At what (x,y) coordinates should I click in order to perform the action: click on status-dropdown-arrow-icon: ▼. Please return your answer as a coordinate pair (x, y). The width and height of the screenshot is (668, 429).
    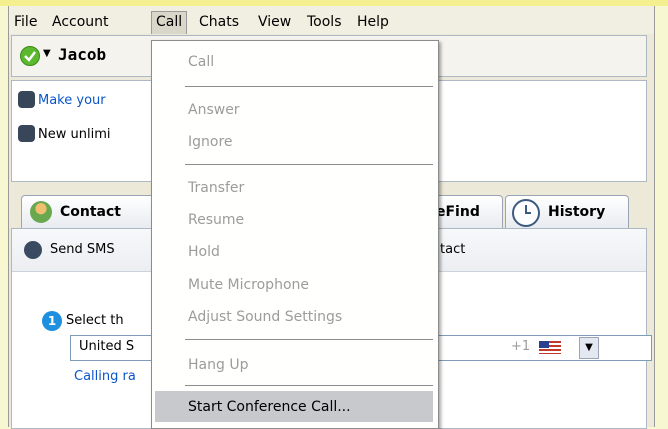
    Looking at the image, I should click on (47, 53).